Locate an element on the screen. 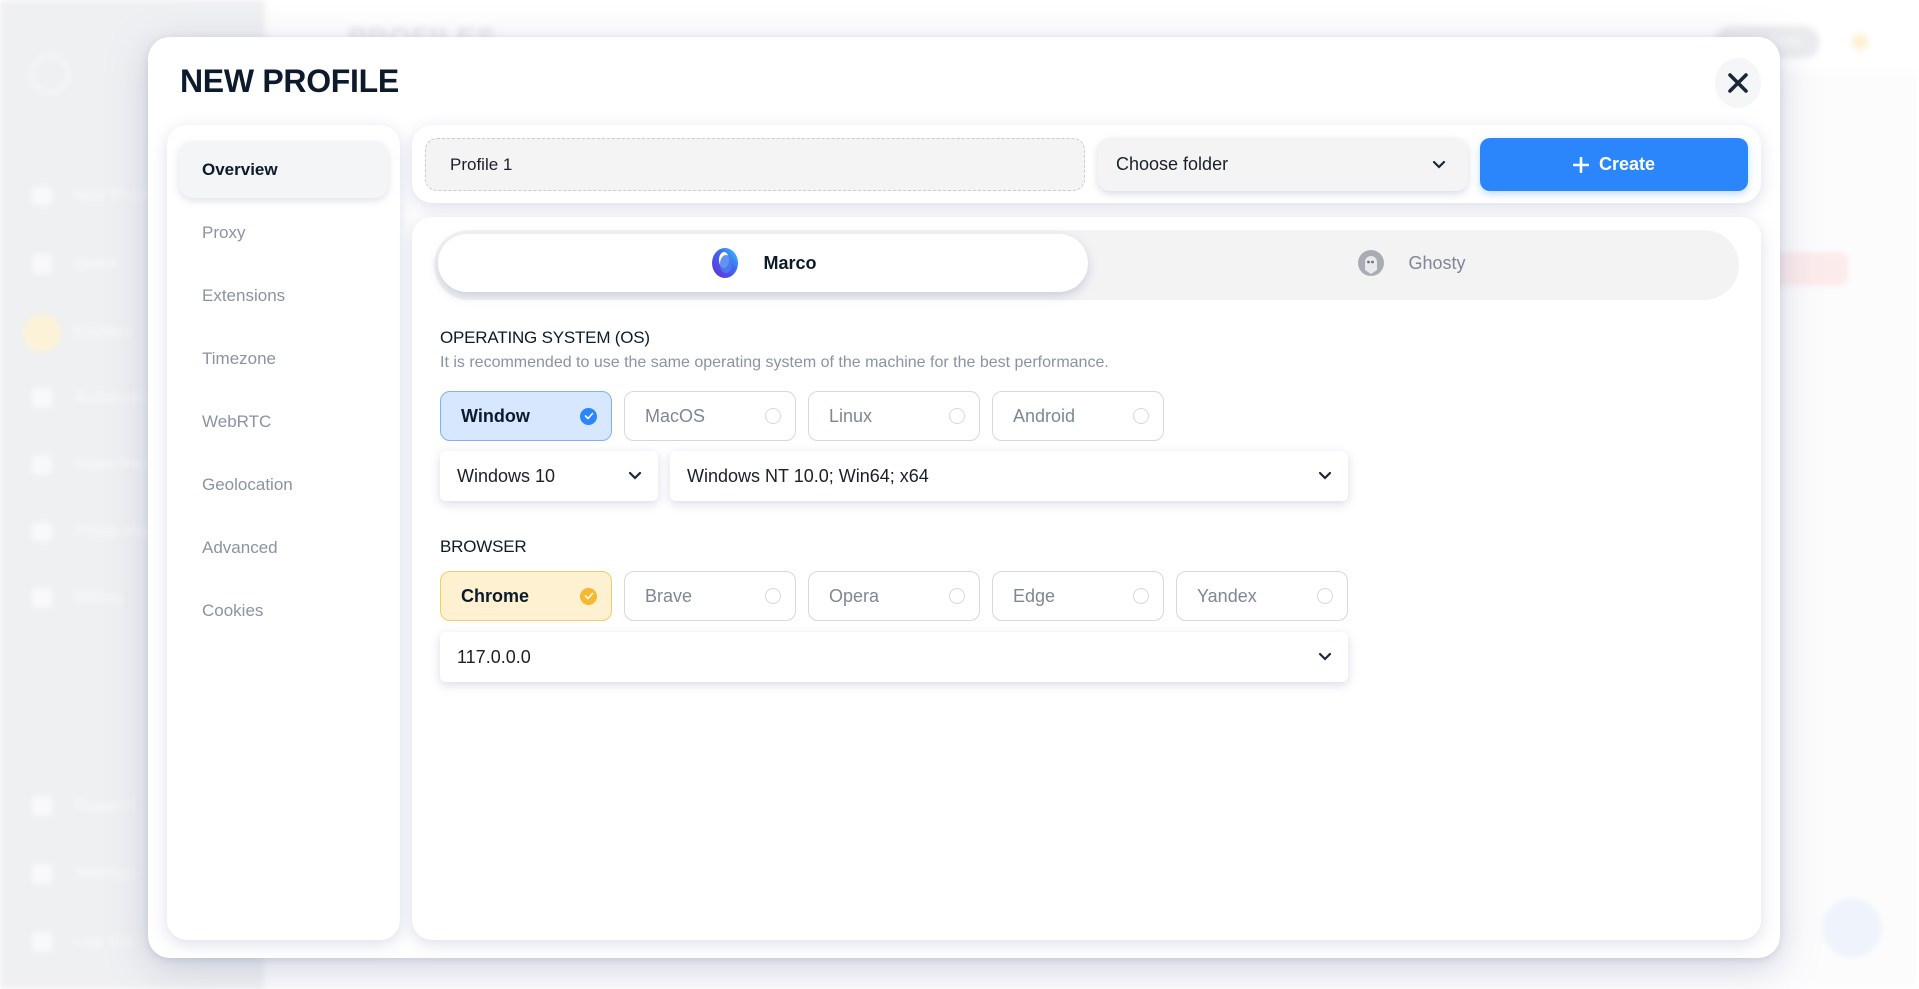 The image size is (1919, 989). grid-icon is located at coordinates (42, 333).